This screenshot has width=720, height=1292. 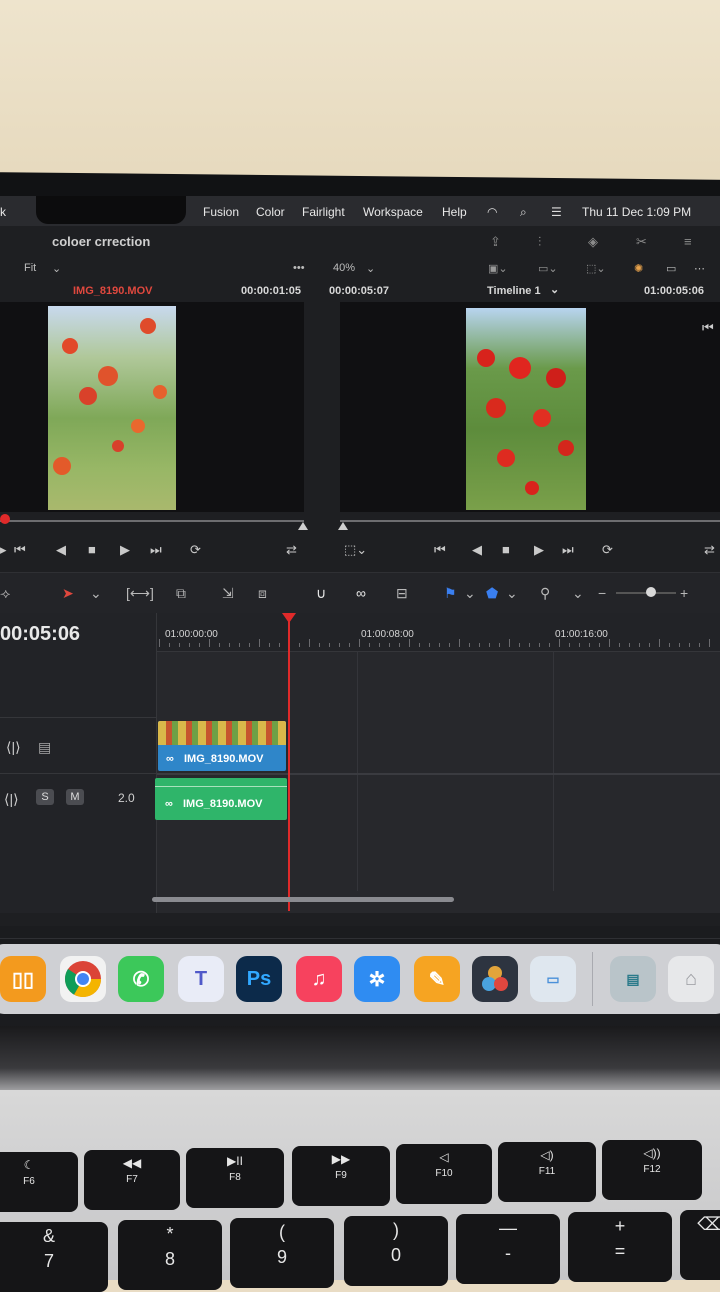 I want to click on davinci-resolve-app-icon, so click(x=495, y=979).